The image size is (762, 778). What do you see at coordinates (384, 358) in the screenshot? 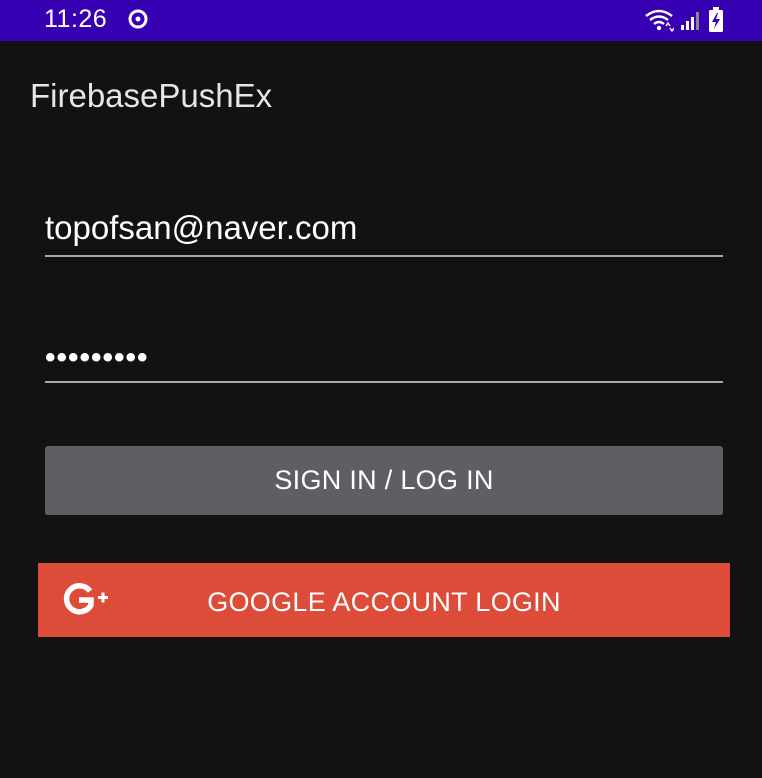
I see `password-field: •••••••••` at bounding box center [384, 358].